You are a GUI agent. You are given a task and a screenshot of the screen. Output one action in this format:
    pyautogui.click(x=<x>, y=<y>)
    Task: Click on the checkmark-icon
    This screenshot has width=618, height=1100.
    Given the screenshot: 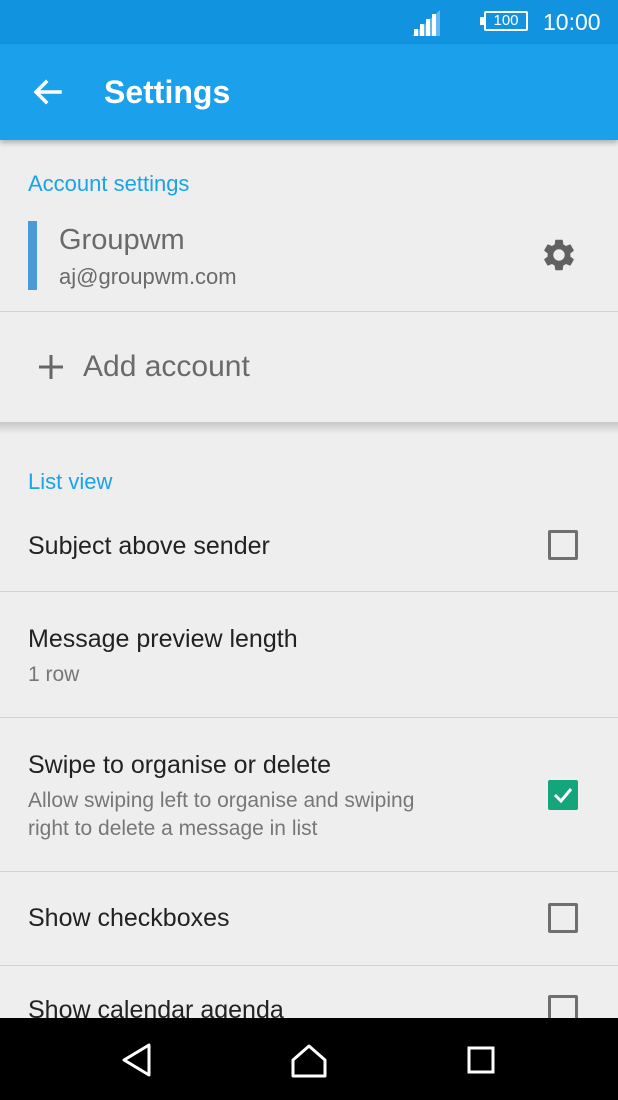 What is the action you would take?
    pyautogui.click(x=563, y=796)
    